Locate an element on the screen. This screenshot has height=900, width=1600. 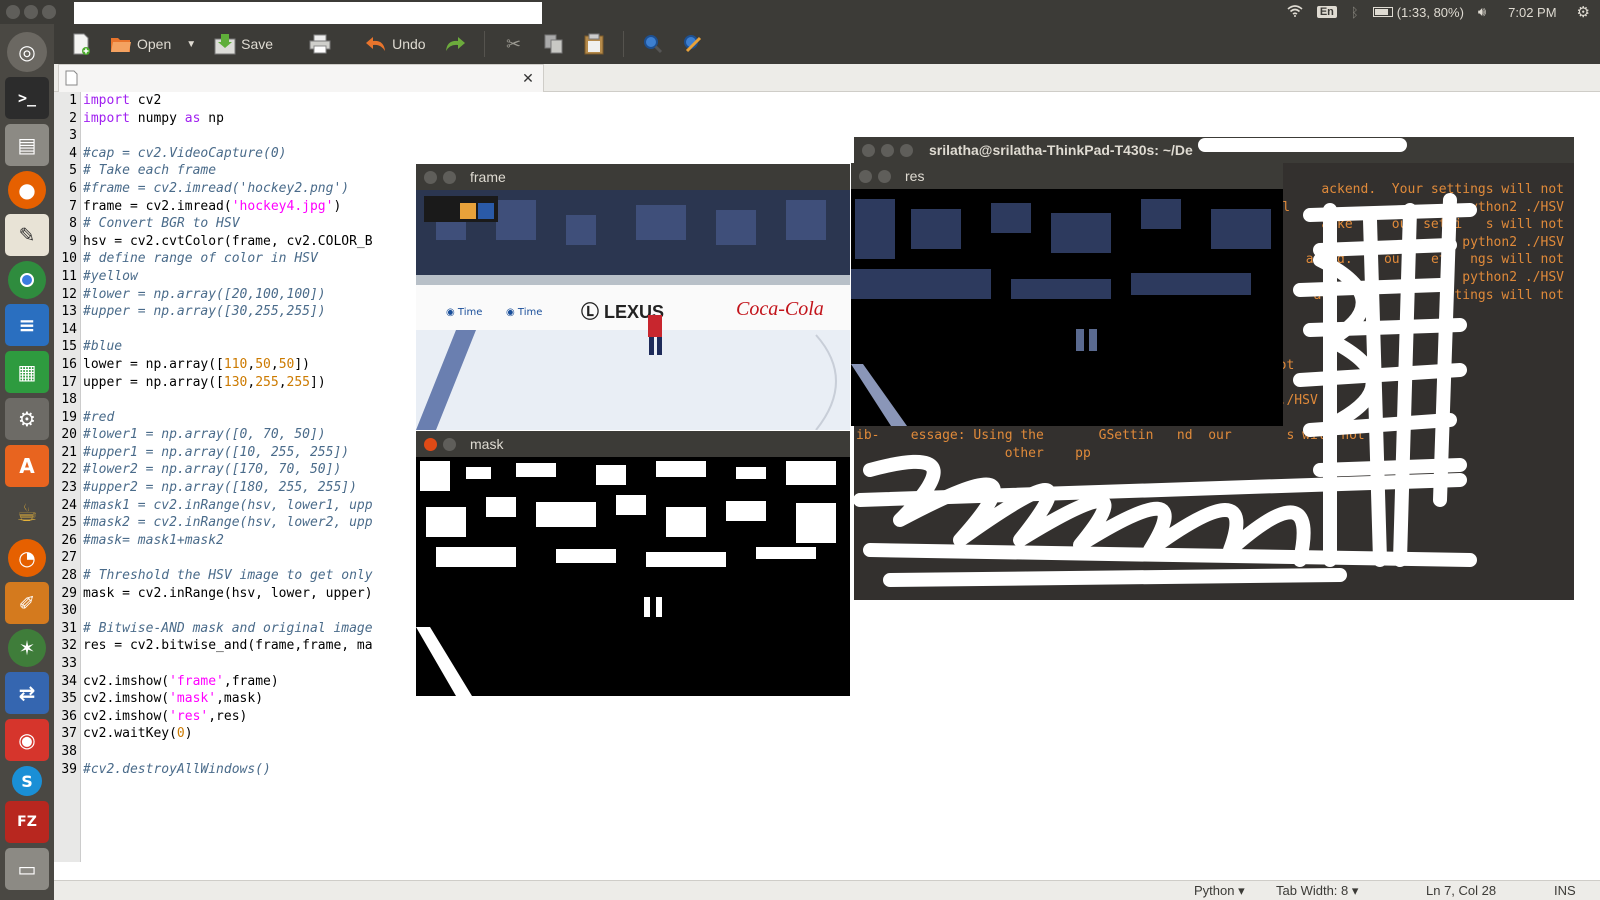
files-icon: ▤ is located at coordinates (27, 145).